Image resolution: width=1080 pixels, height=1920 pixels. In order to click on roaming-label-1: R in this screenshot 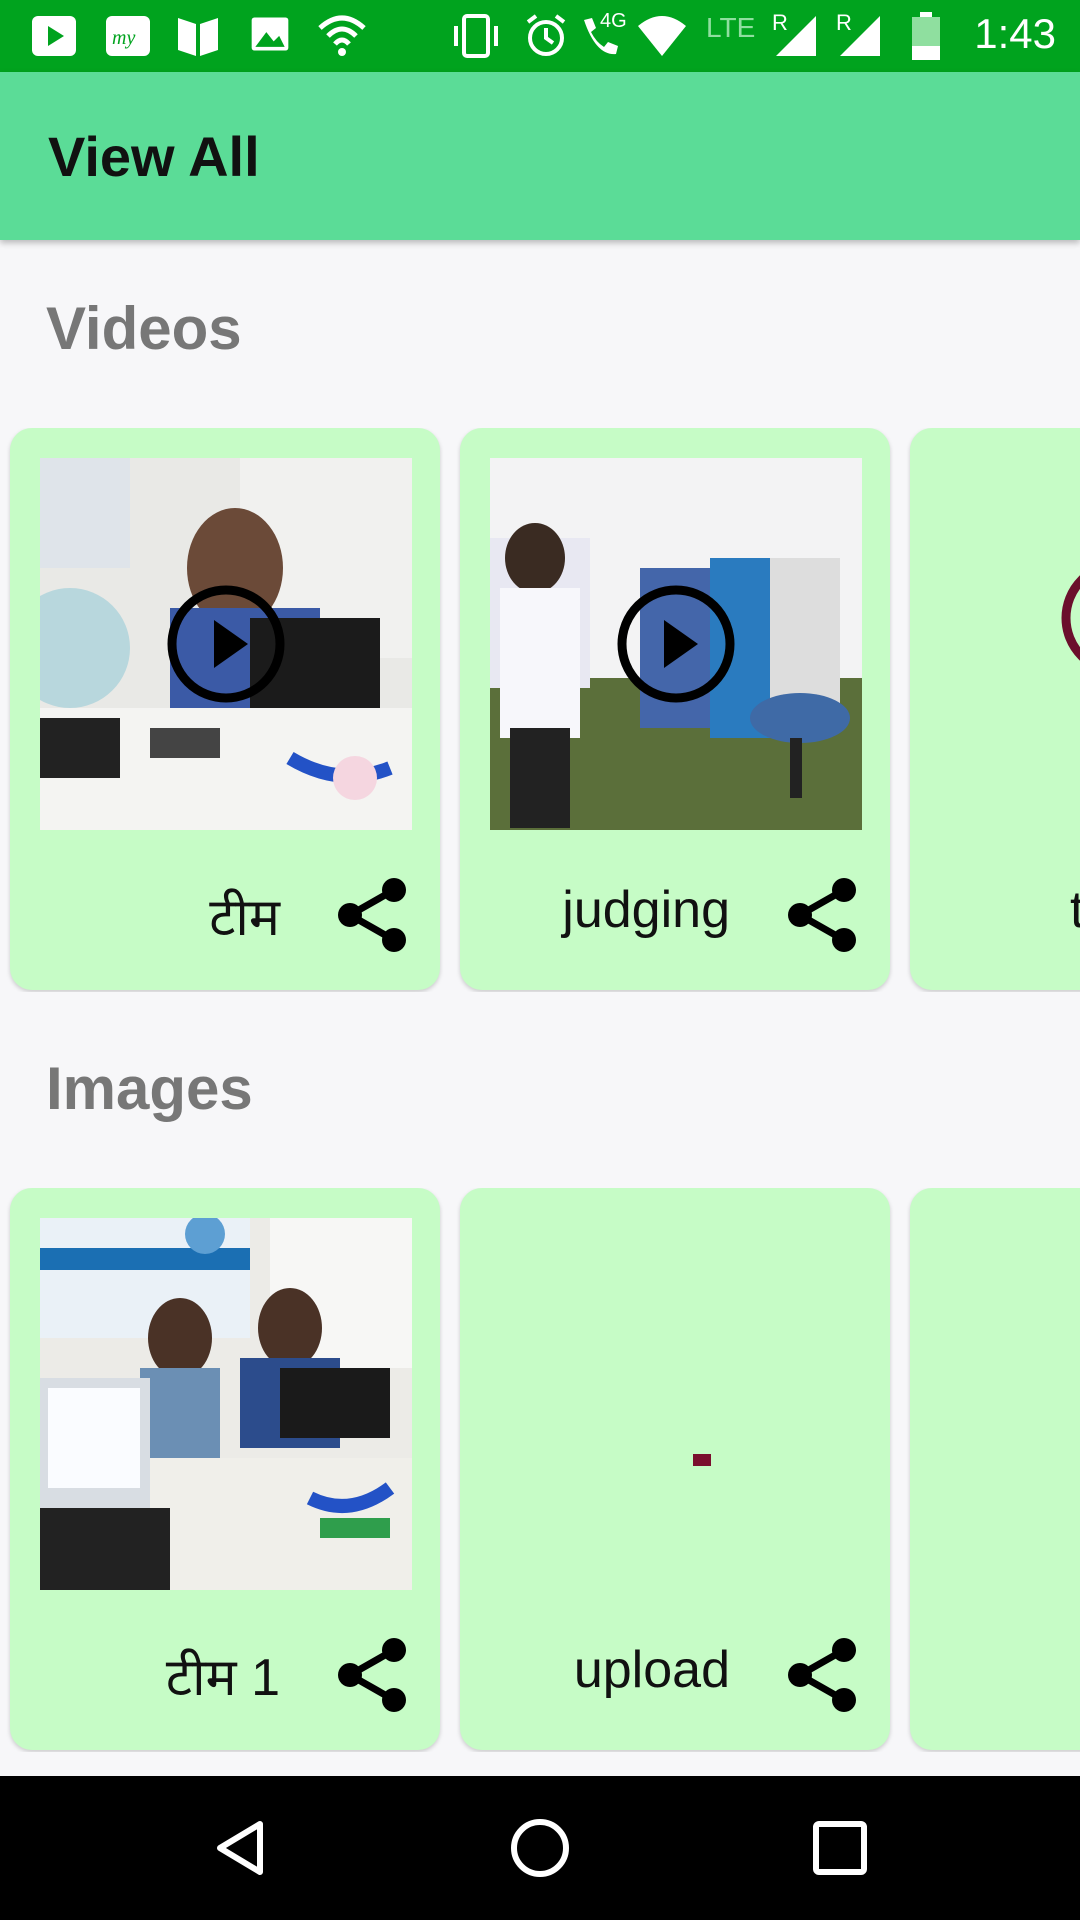, I will do `click(780, 22)`.